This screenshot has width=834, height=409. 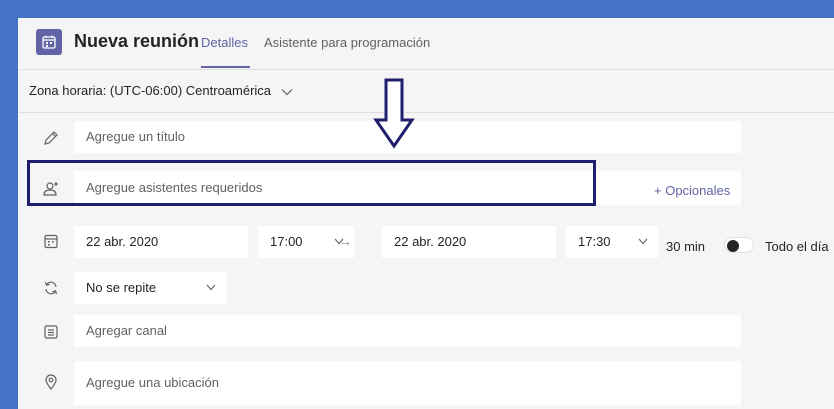 I want to click on start-date-picker: 22 abr. 2020, so click(x=161, y=242).